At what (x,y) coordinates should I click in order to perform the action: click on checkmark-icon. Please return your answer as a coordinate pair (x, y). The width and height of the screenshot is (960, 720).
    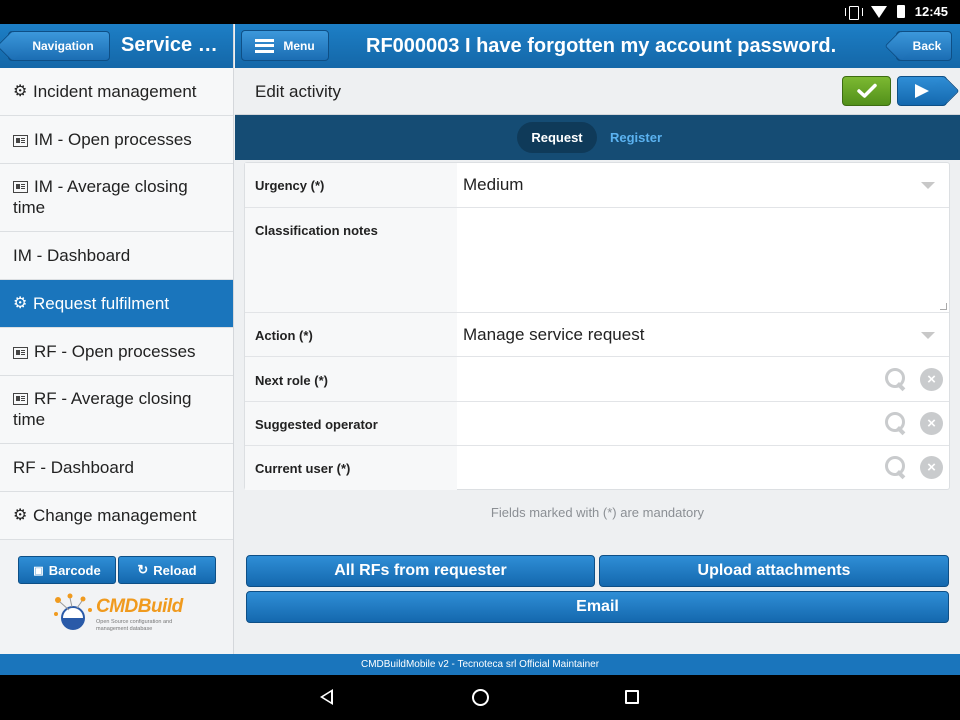
    Looking at the image, I should click on (866, 90).